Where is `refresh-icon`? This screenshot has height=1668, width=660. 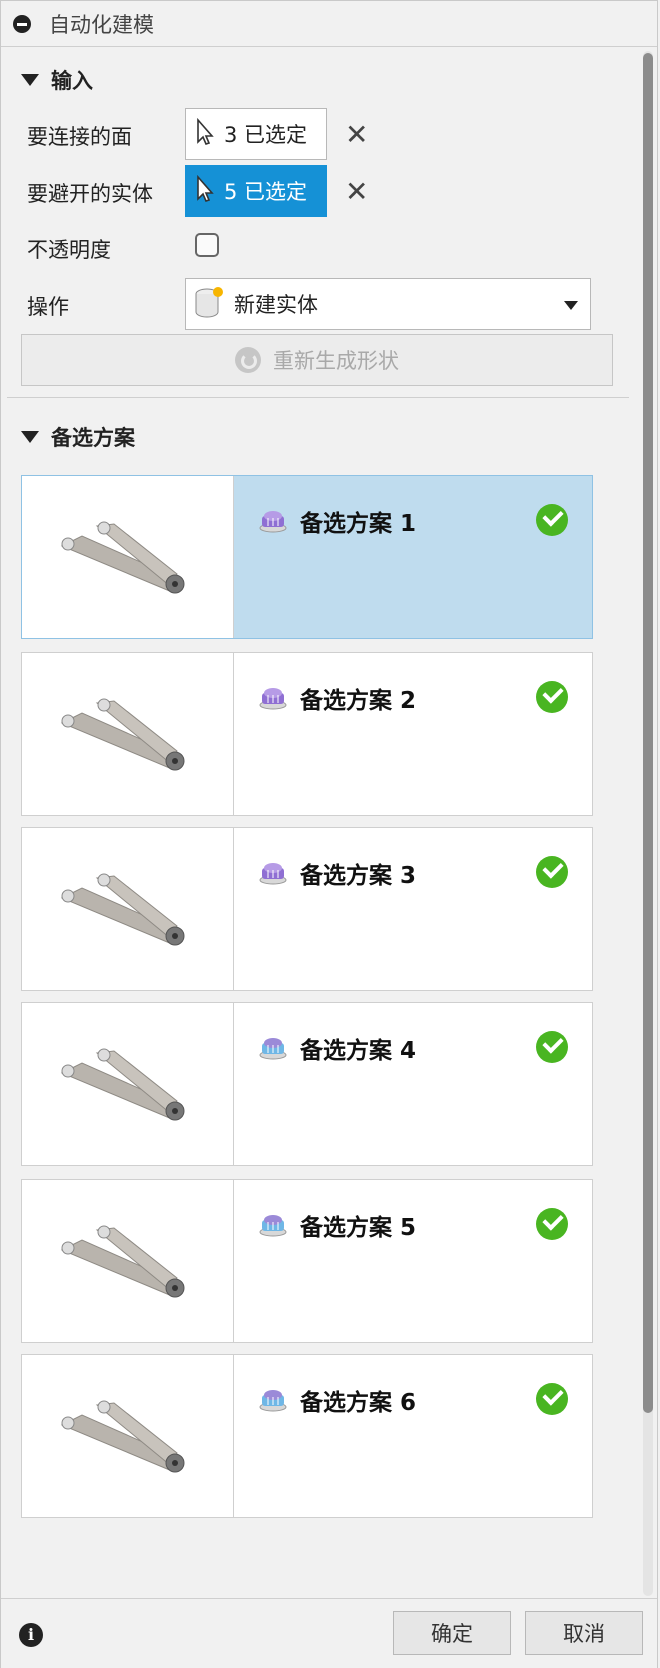
refresh-icon is located at coordinates (248, 360).